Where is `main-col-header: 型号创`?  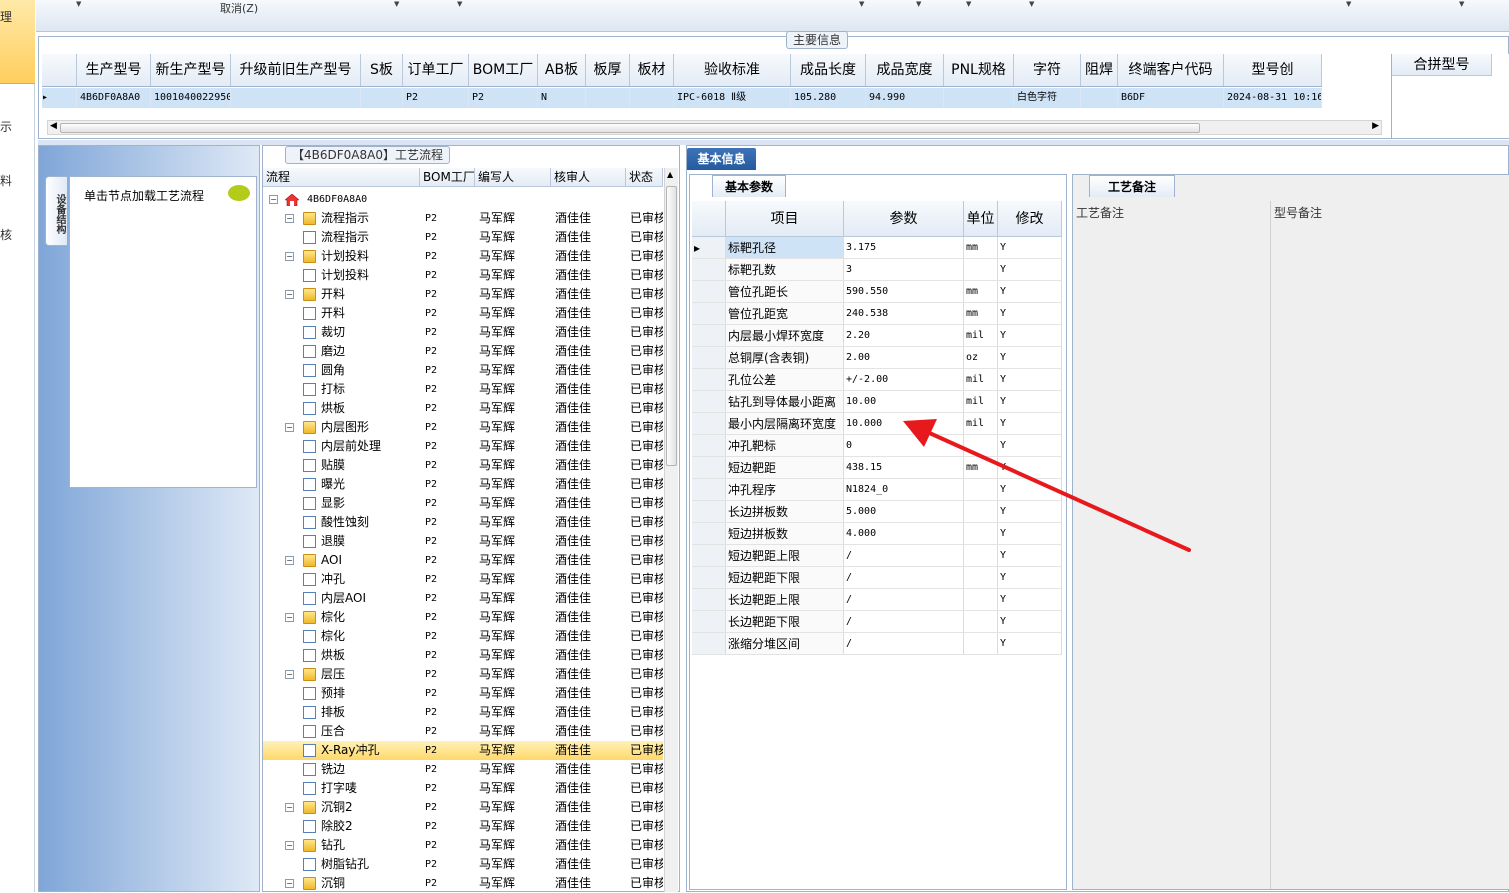 main-col-header: 型号创 is located at coordinates (1273, 70).